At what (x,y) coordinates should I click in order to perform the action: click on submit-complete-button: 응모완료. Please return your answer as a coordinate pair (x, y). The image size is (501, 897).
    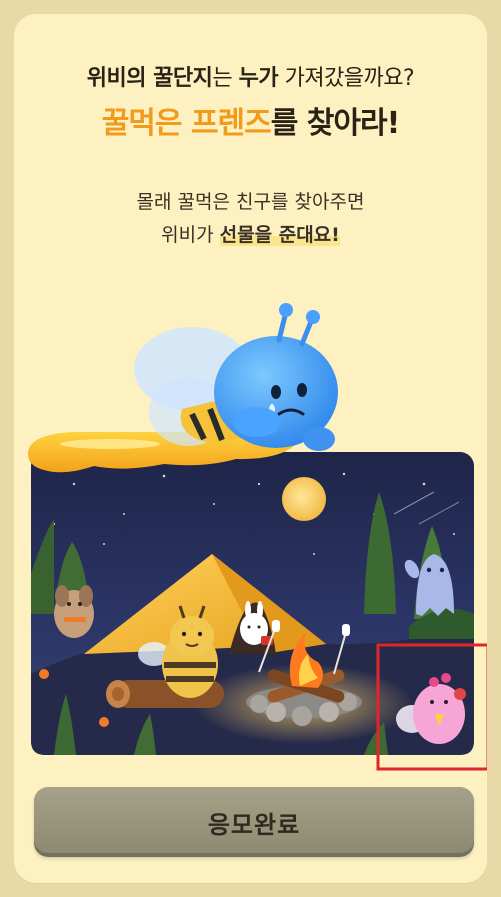
    Looking at the image, I should click on (254, 822).